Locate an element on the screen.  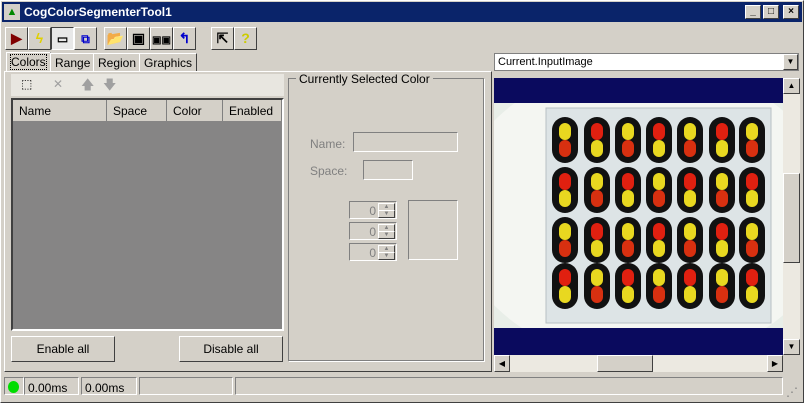
image-selector: Current.InputImage ▼ is located at coordinates (646, 62).